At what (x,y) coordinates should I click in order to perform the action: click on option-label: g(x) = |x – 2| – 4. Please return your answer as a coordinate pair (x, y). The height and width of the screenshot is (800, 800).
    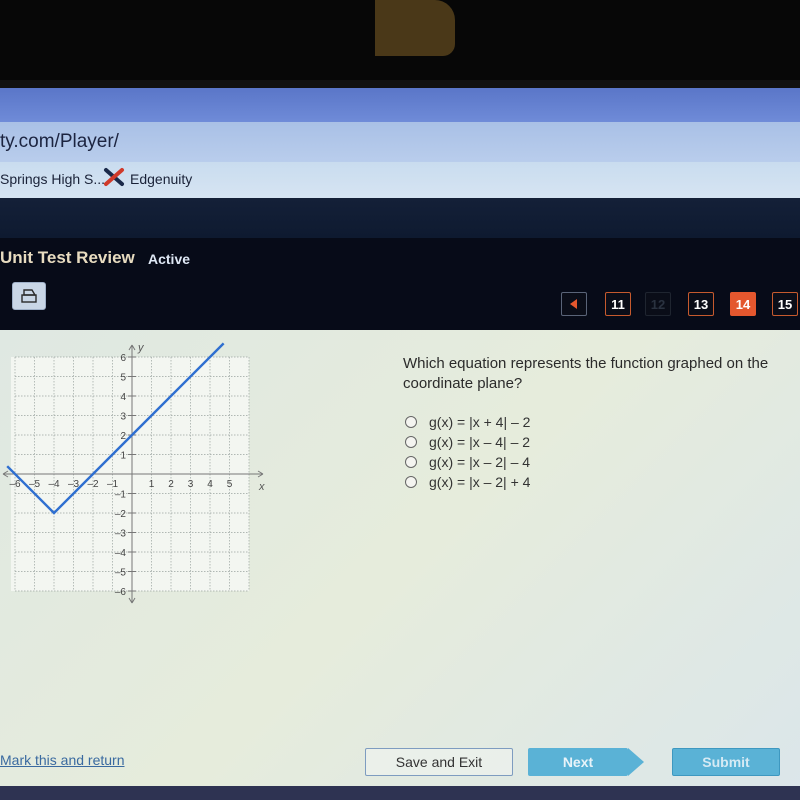
    Looking at the image, I should click on (480, 462).